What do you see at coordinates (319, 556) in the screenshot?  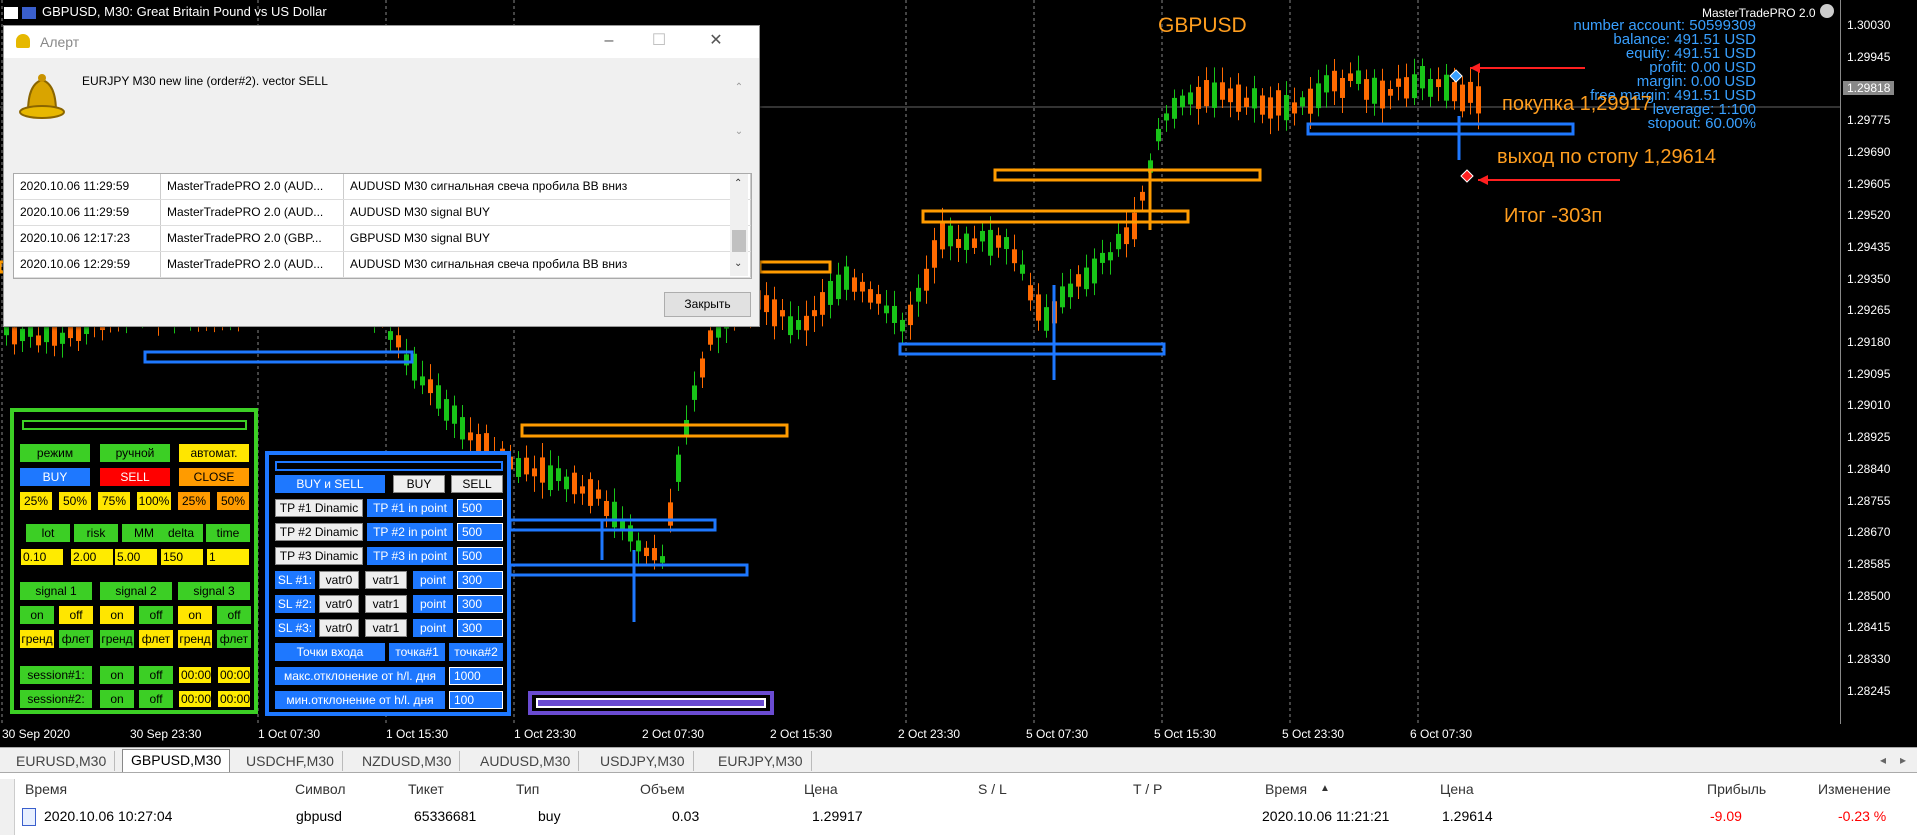 I see `tp3-dinamic: TP #3 Dinamic` at bounding box center [319, 556].